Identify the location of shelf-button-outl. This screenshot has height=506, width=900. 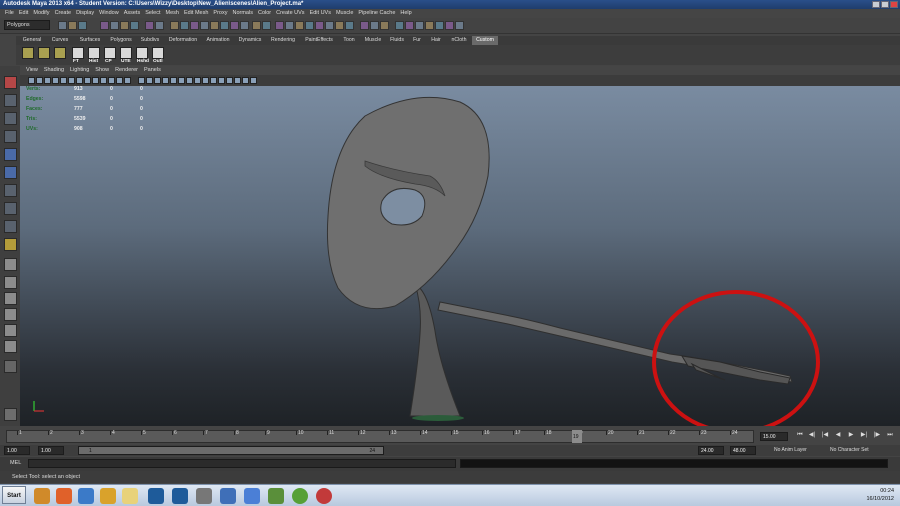
(158, 53).